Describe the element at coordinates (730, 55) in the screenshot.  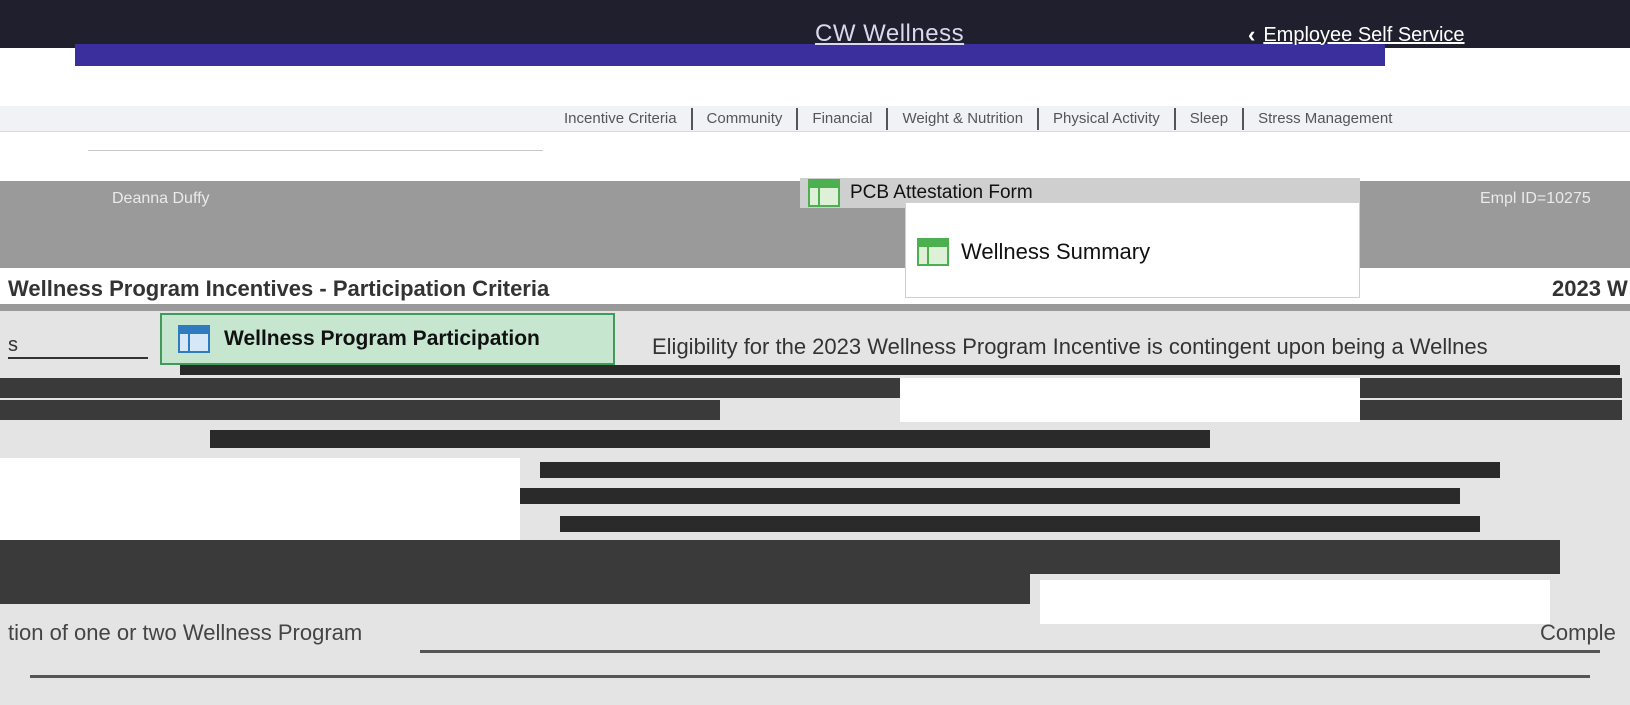
I see `header-accent-bar` at that location.